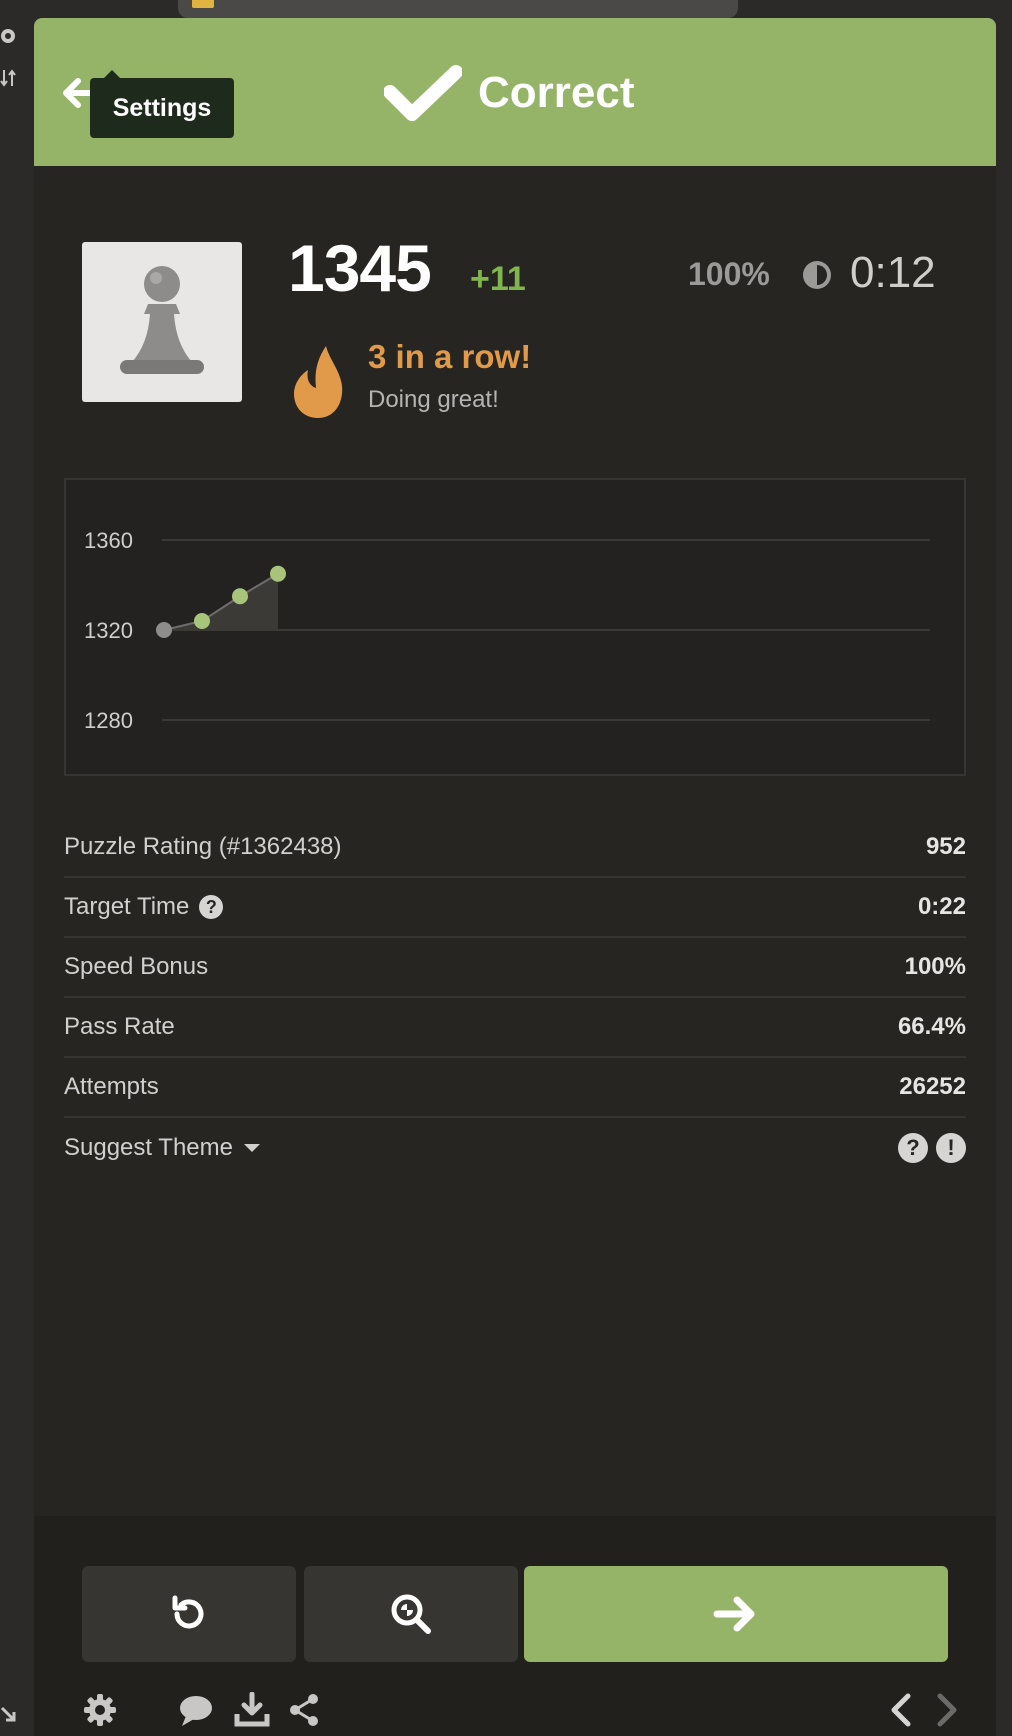 This screenshot has width=1012, height=1736. I want to click on stat-value: 952, so click(945, 846).